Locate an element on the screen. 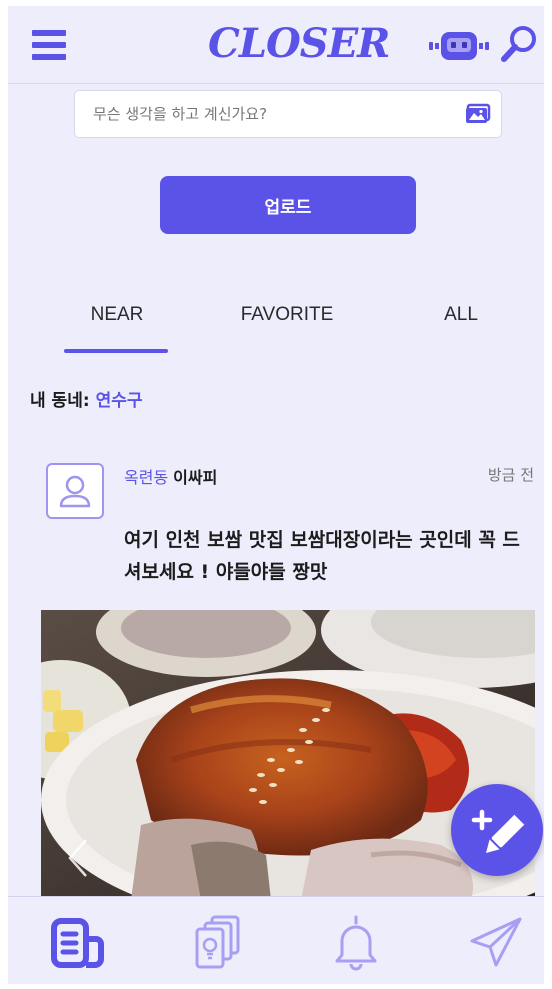 The image size is (552, 989). write-plus-icon is located at coordinates (499, 831).